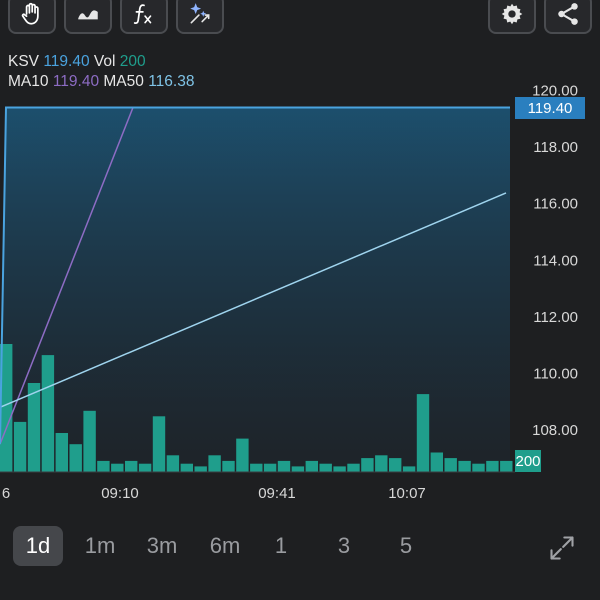  What do you see at coordinates (6, 493) in the screenshot?
I see `time-tick-label: 6` at bounding box center [6, 493].